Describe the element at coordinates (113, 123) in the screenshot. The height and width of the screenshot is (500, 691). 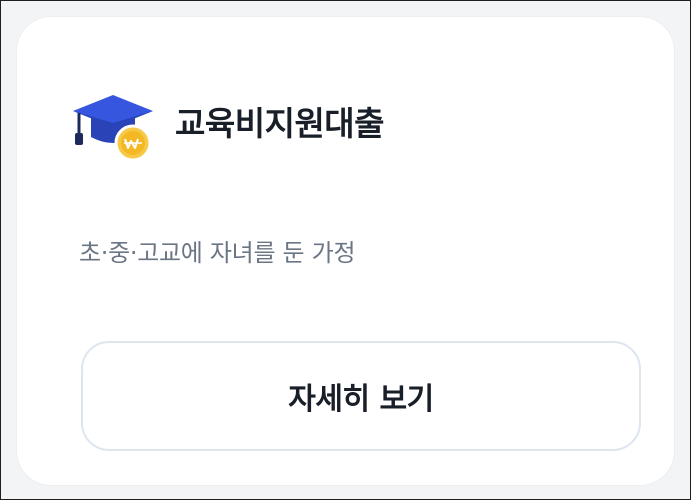
I see `graduation-cap-icon` at that location.